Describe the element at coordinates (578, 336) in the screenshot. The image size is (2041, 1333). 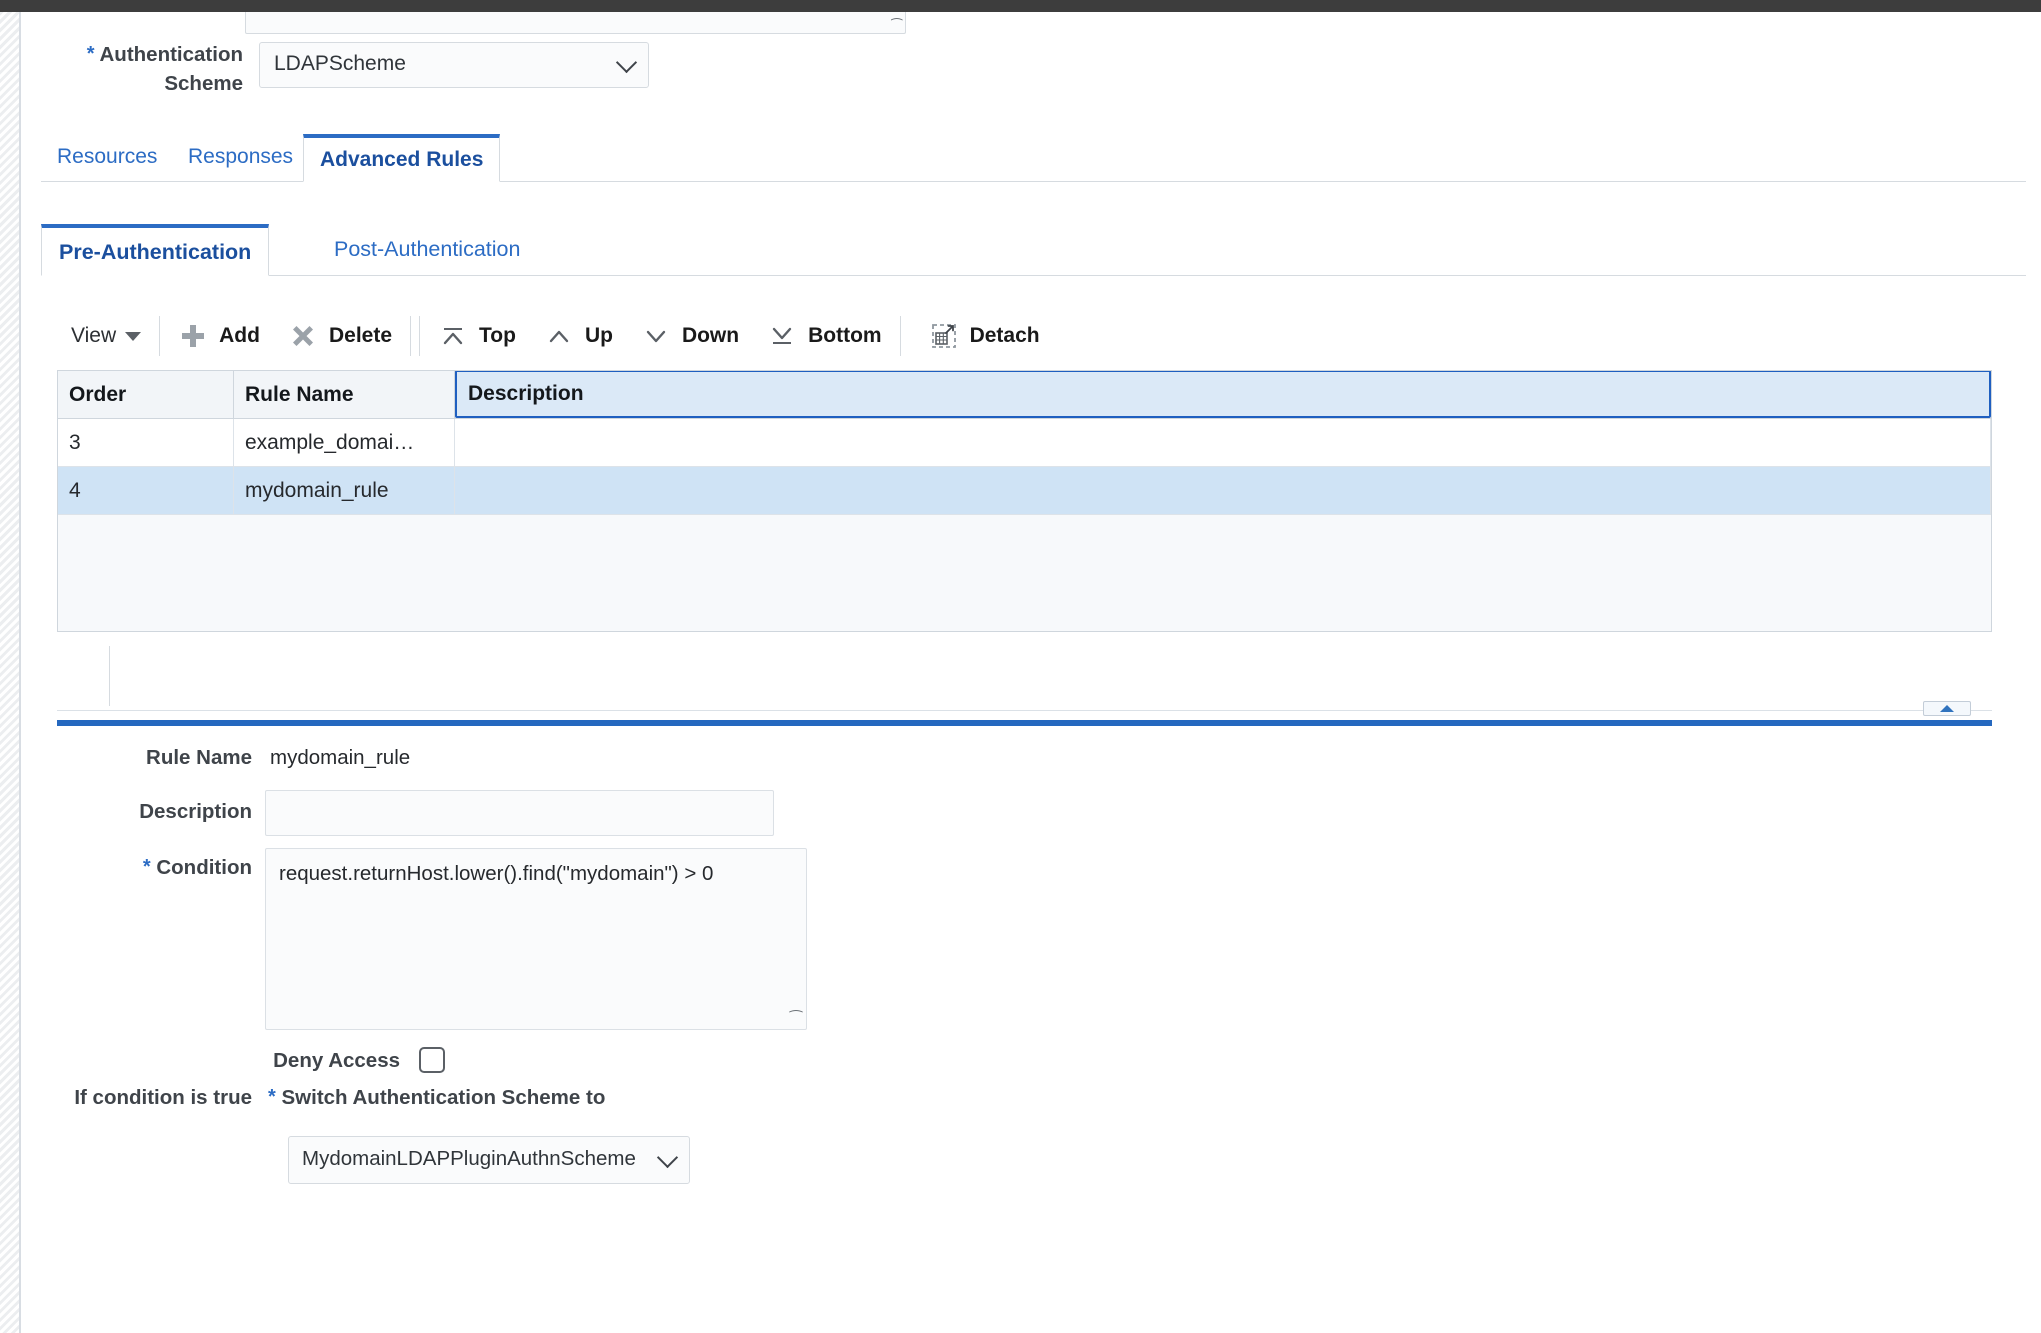
I see `move-up-button: Up` at that location.